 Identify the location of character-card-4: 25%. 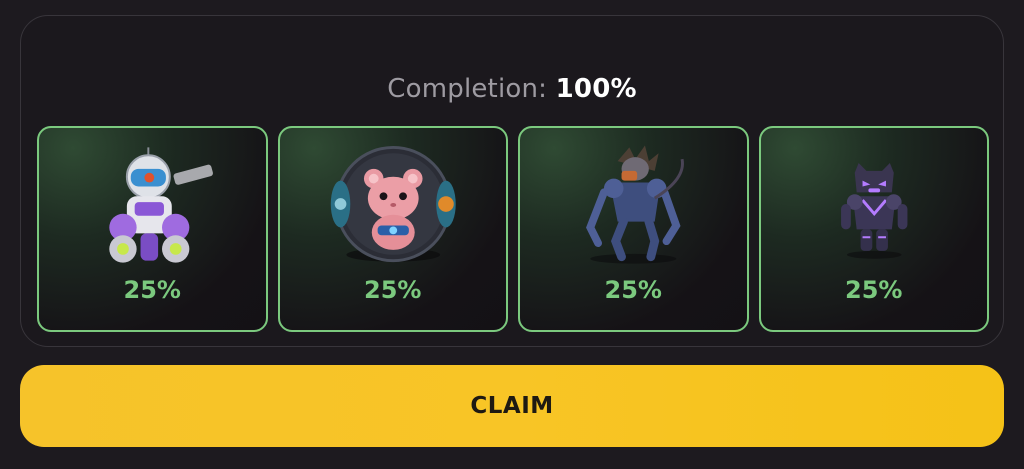
(873, 229).